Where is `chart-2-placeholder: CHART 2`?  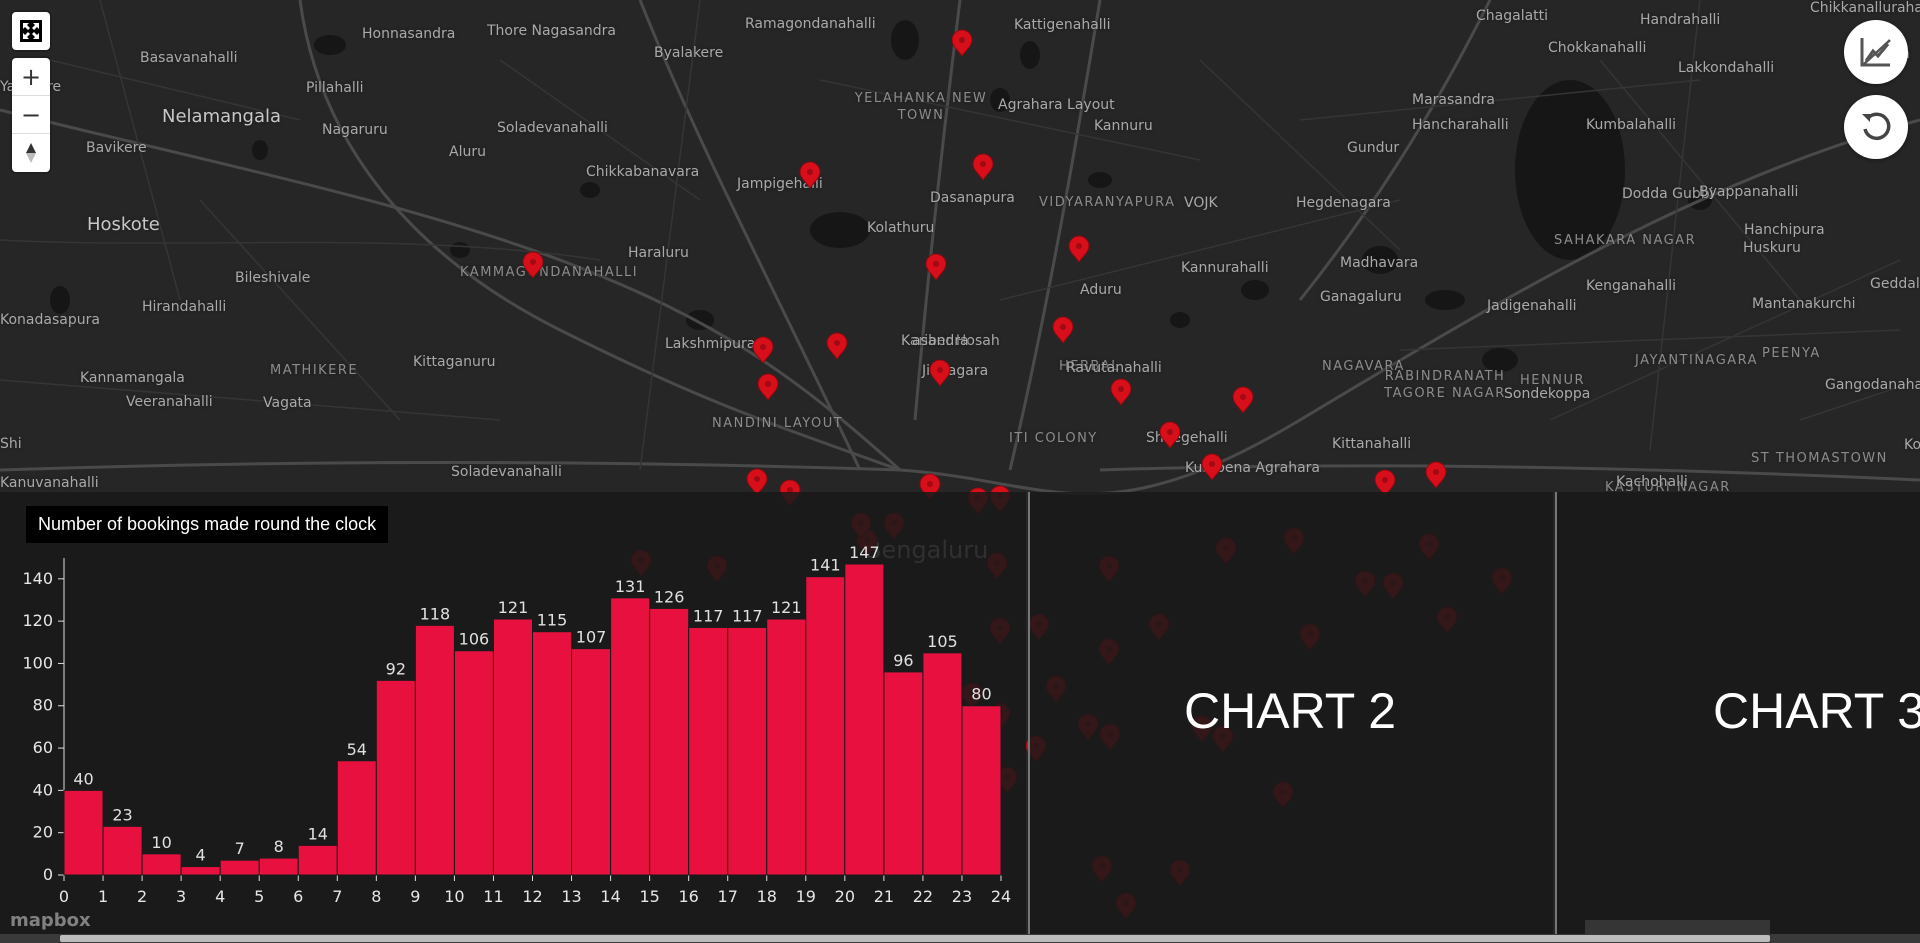 chart-2-placeholder: CHART 2 is located at coordinates (1290, 711).